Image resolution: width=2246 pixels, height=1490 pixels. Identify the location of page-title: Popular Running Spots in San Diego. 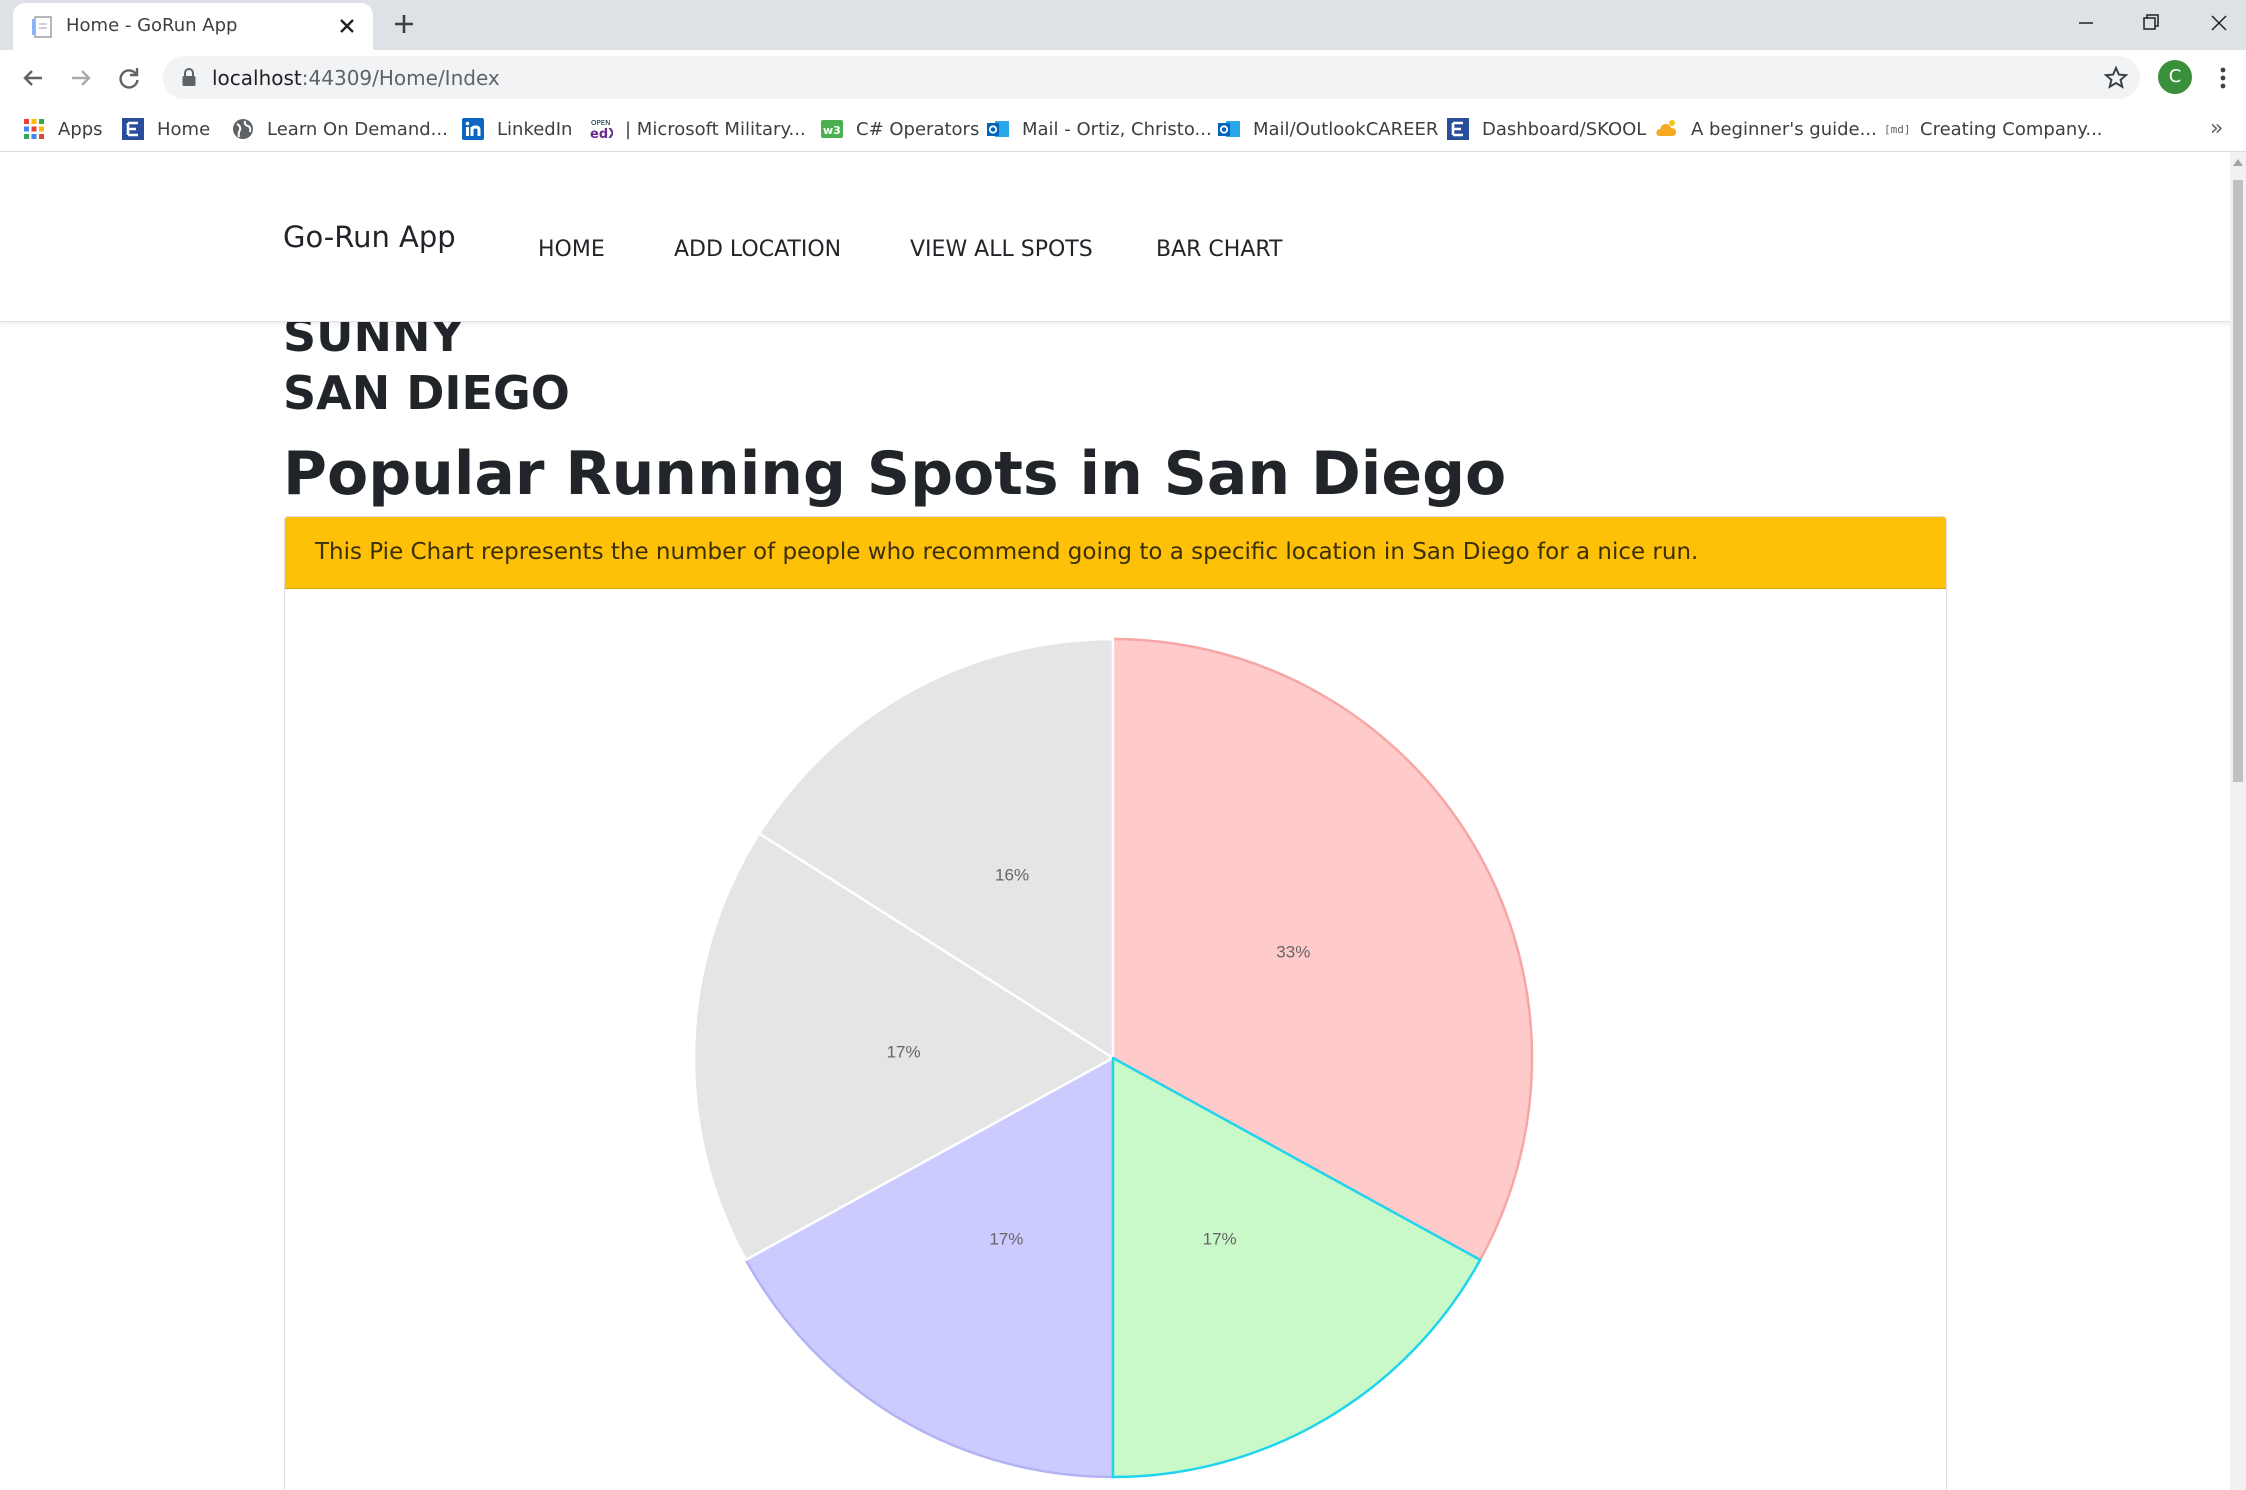
(895, 474).